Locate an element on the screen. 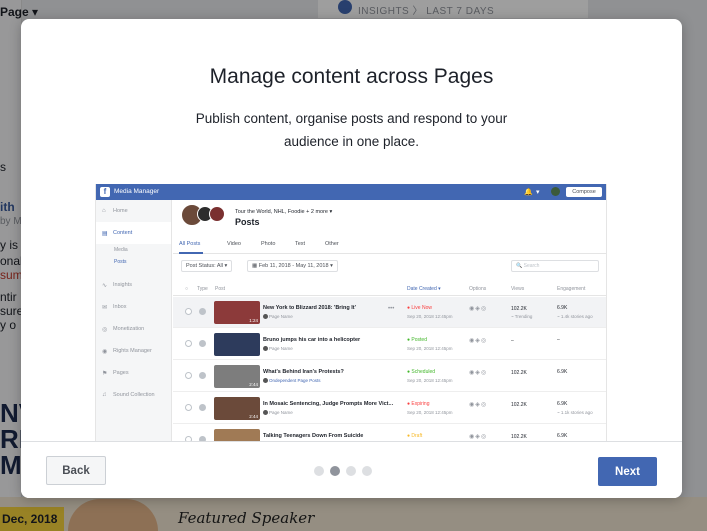 The width and height of the screenshot is (707, 531). sidebar-item-home: ⌂ Home is located at coordinates (115, 211).